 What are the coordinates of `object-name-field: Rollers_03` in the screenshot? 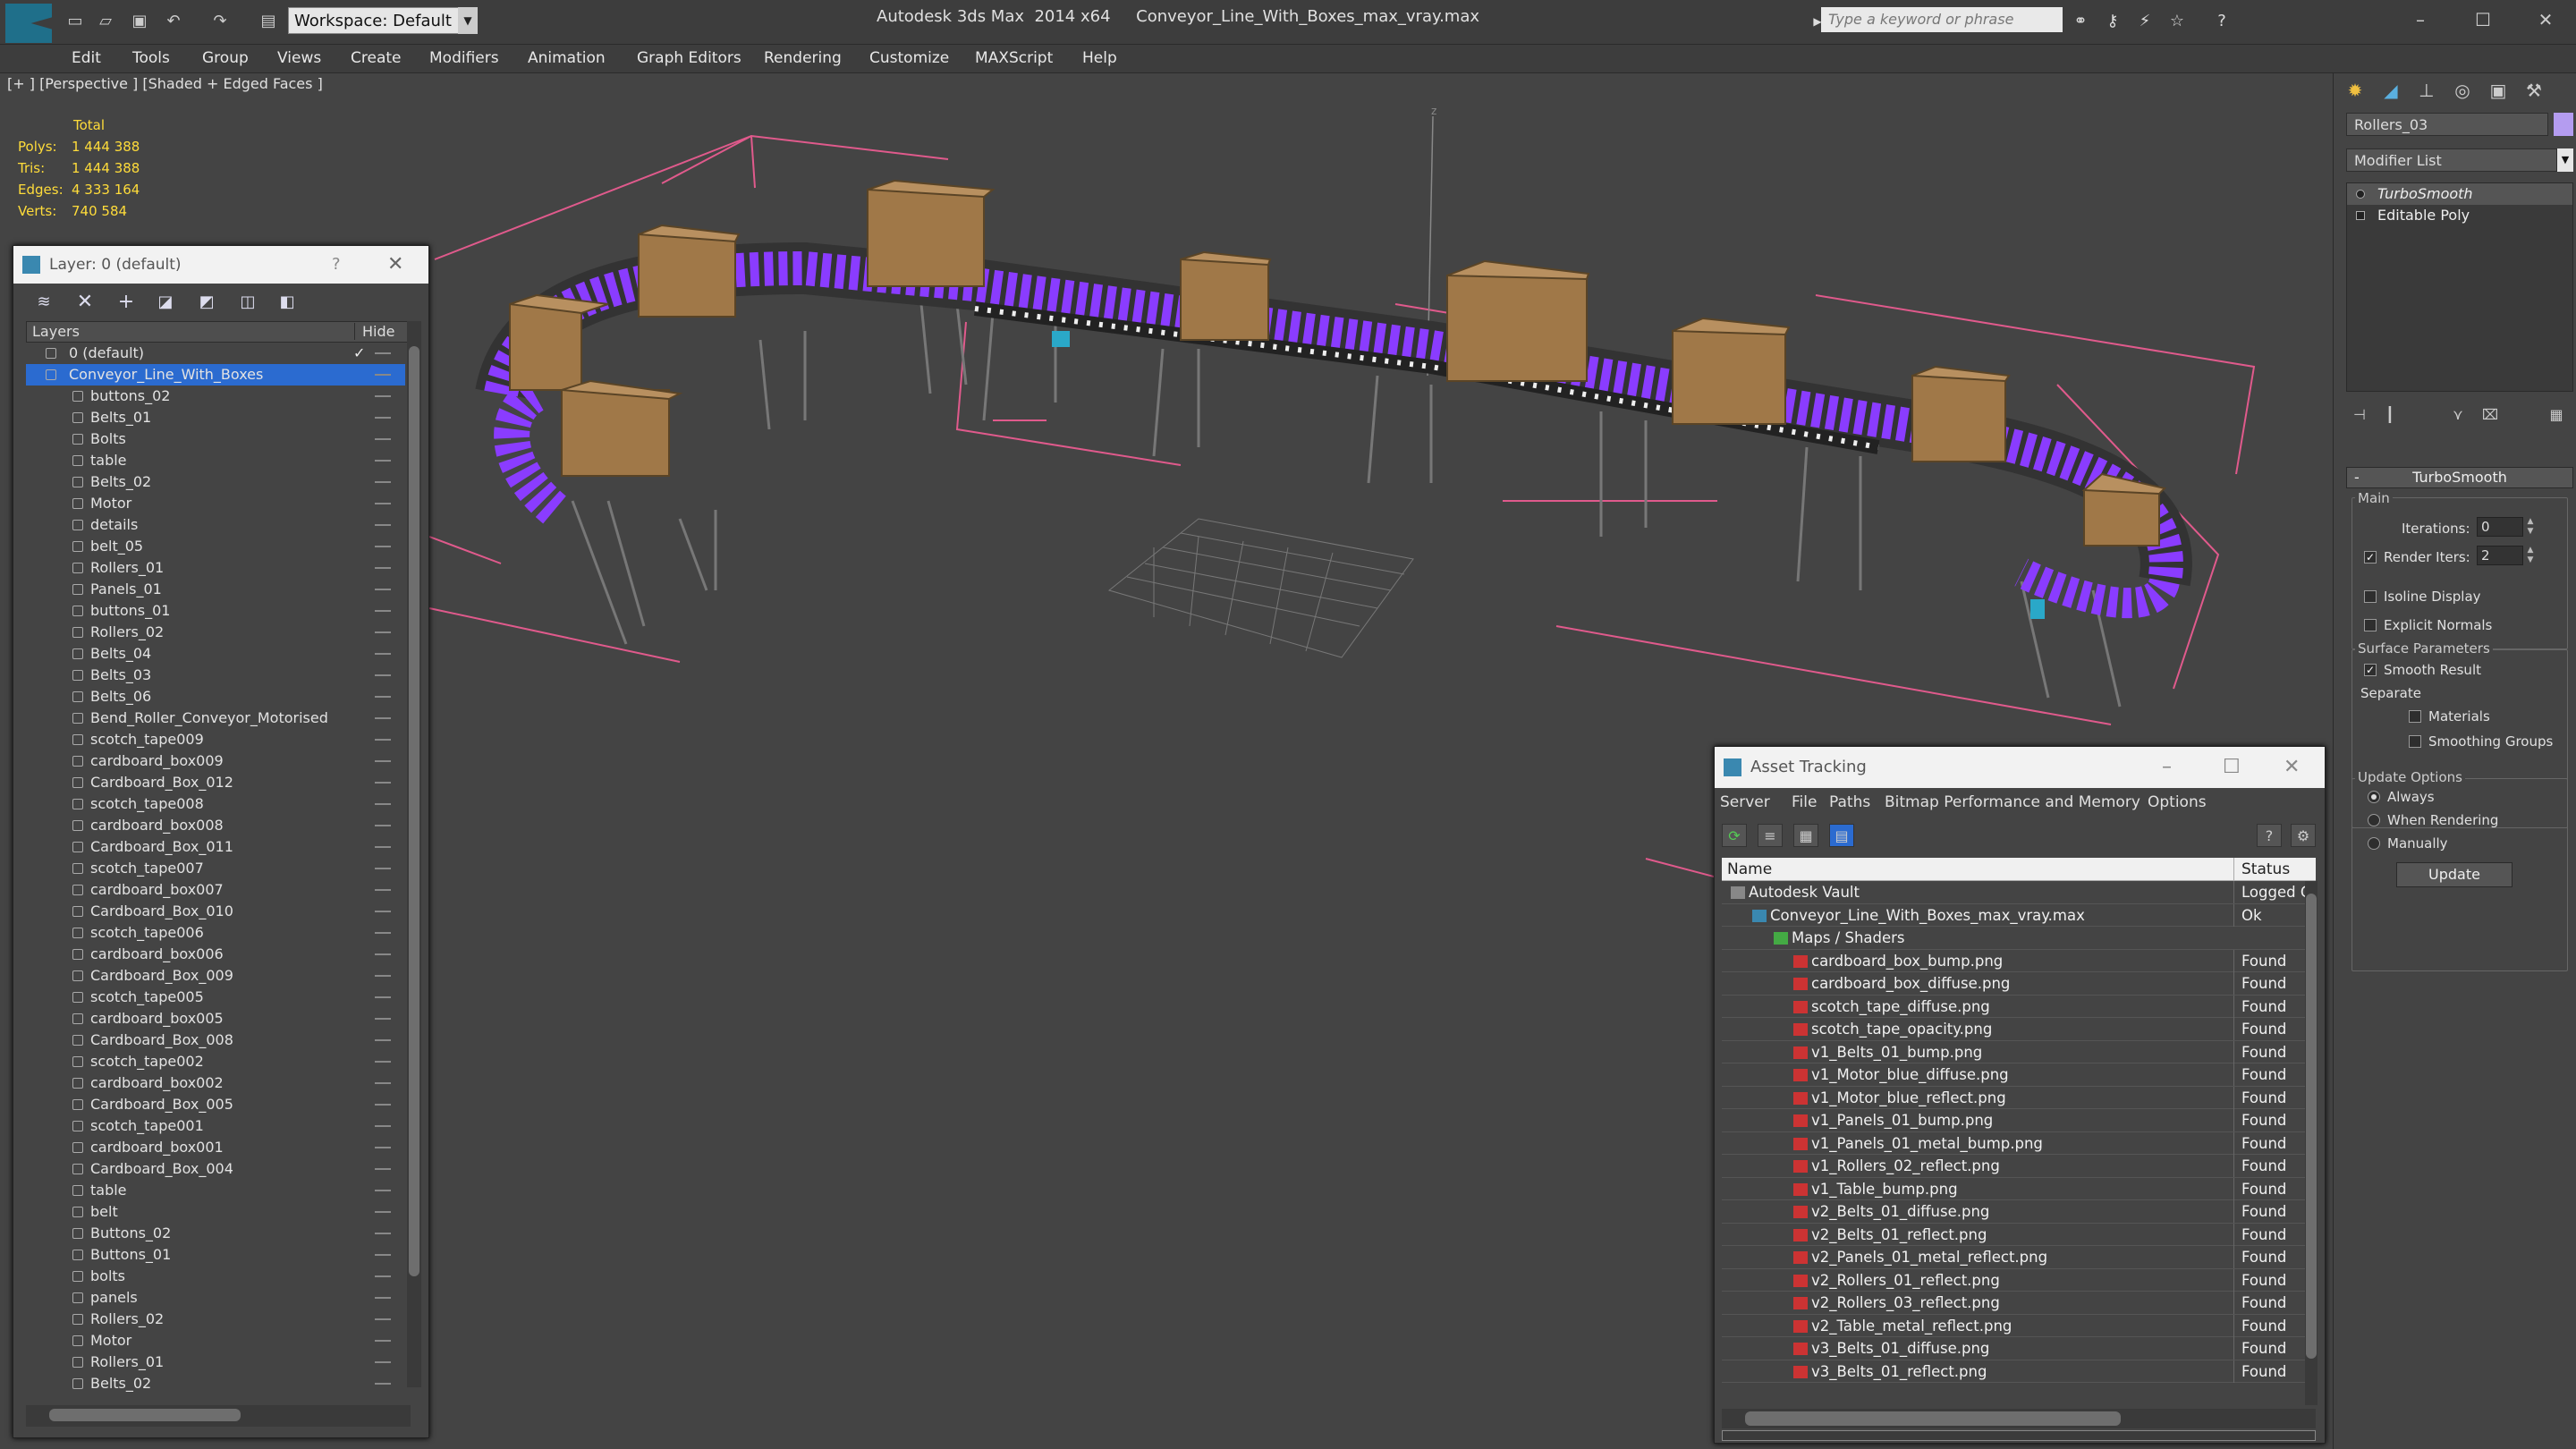 It's located at (2447, 124).